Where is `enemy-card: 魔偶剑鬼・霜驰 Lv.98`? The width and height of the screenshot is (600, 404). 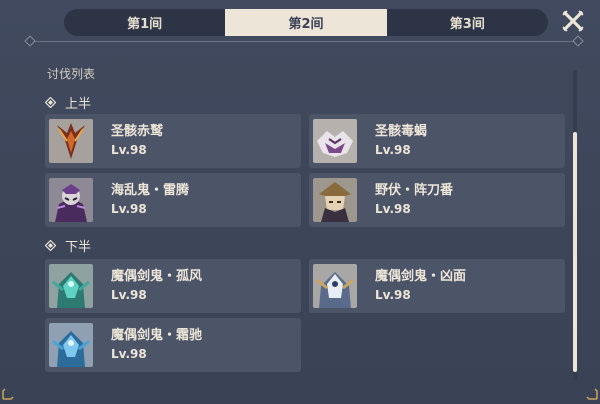
enemy-card: 魔偶剑鬼・霜驰 Lv.98 is located at coordinates (173, 345).